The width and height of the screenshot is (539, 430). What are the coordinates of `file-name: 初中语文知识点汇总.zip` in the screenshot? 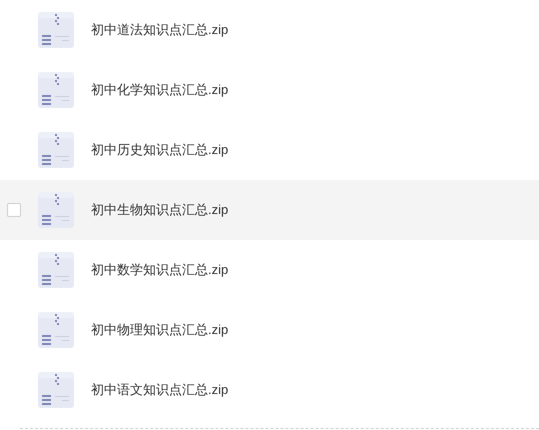 It's located at (159, 390).